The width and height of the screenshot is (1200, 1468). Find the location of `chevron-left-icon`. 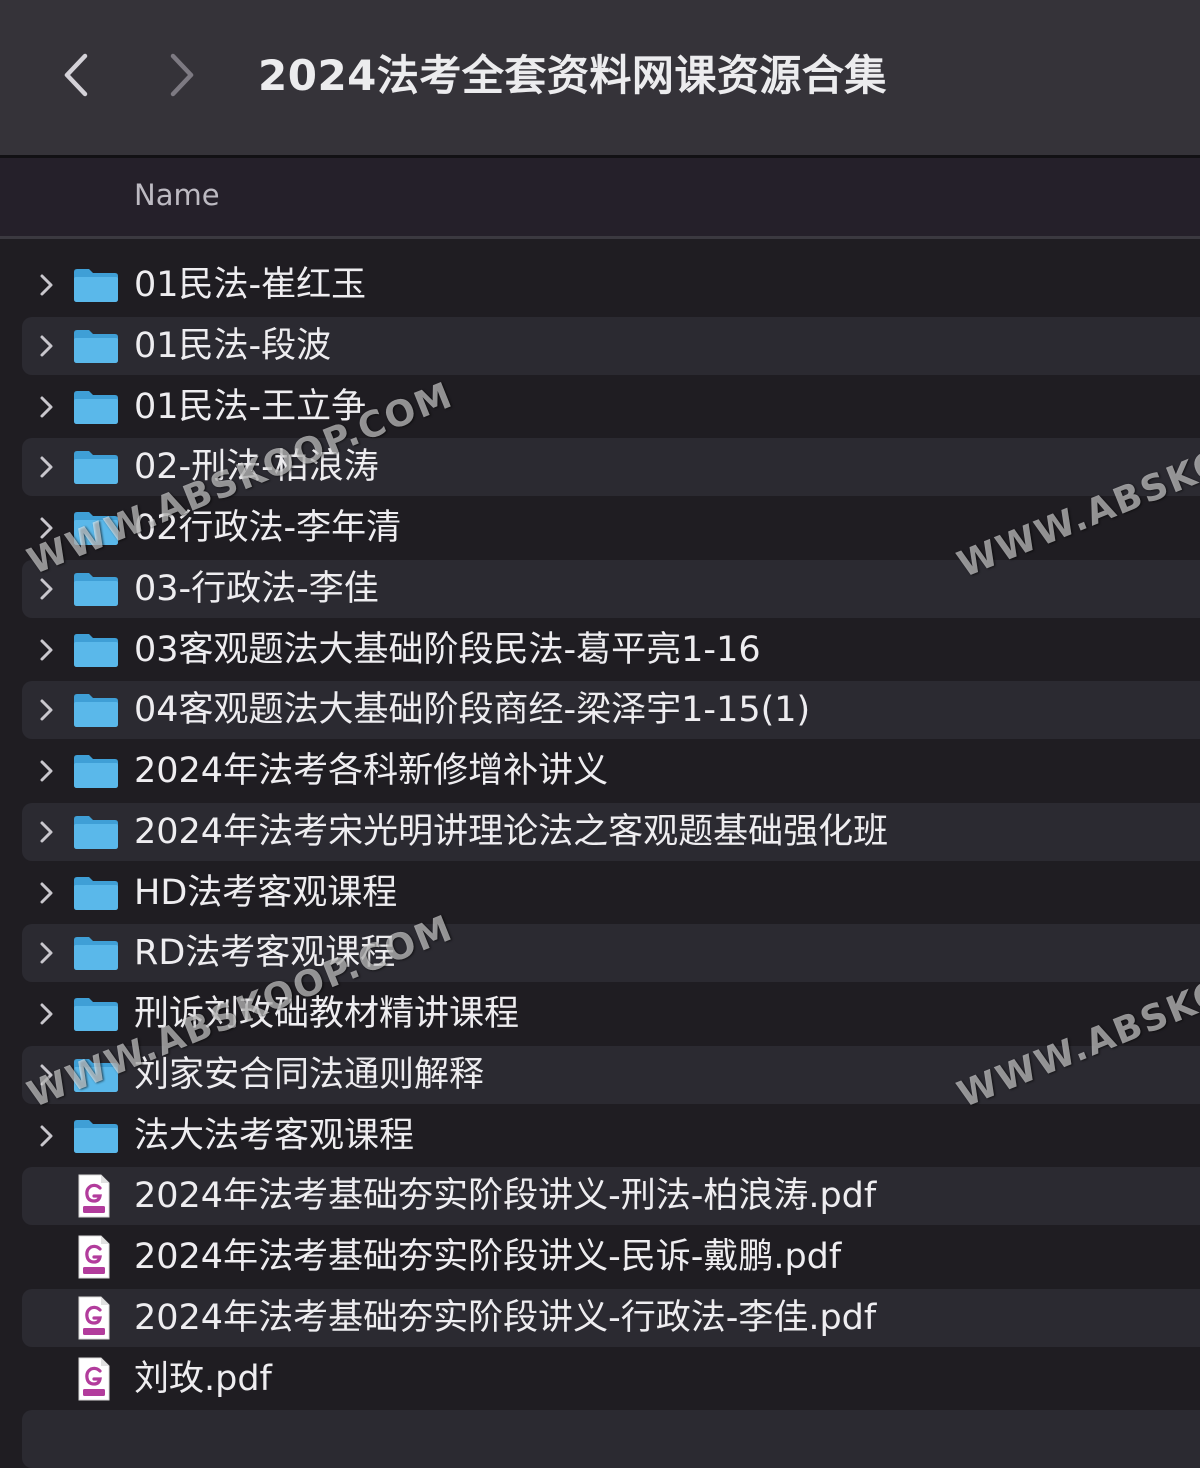

chevron-left-icon is located at coordinates (76, 75).